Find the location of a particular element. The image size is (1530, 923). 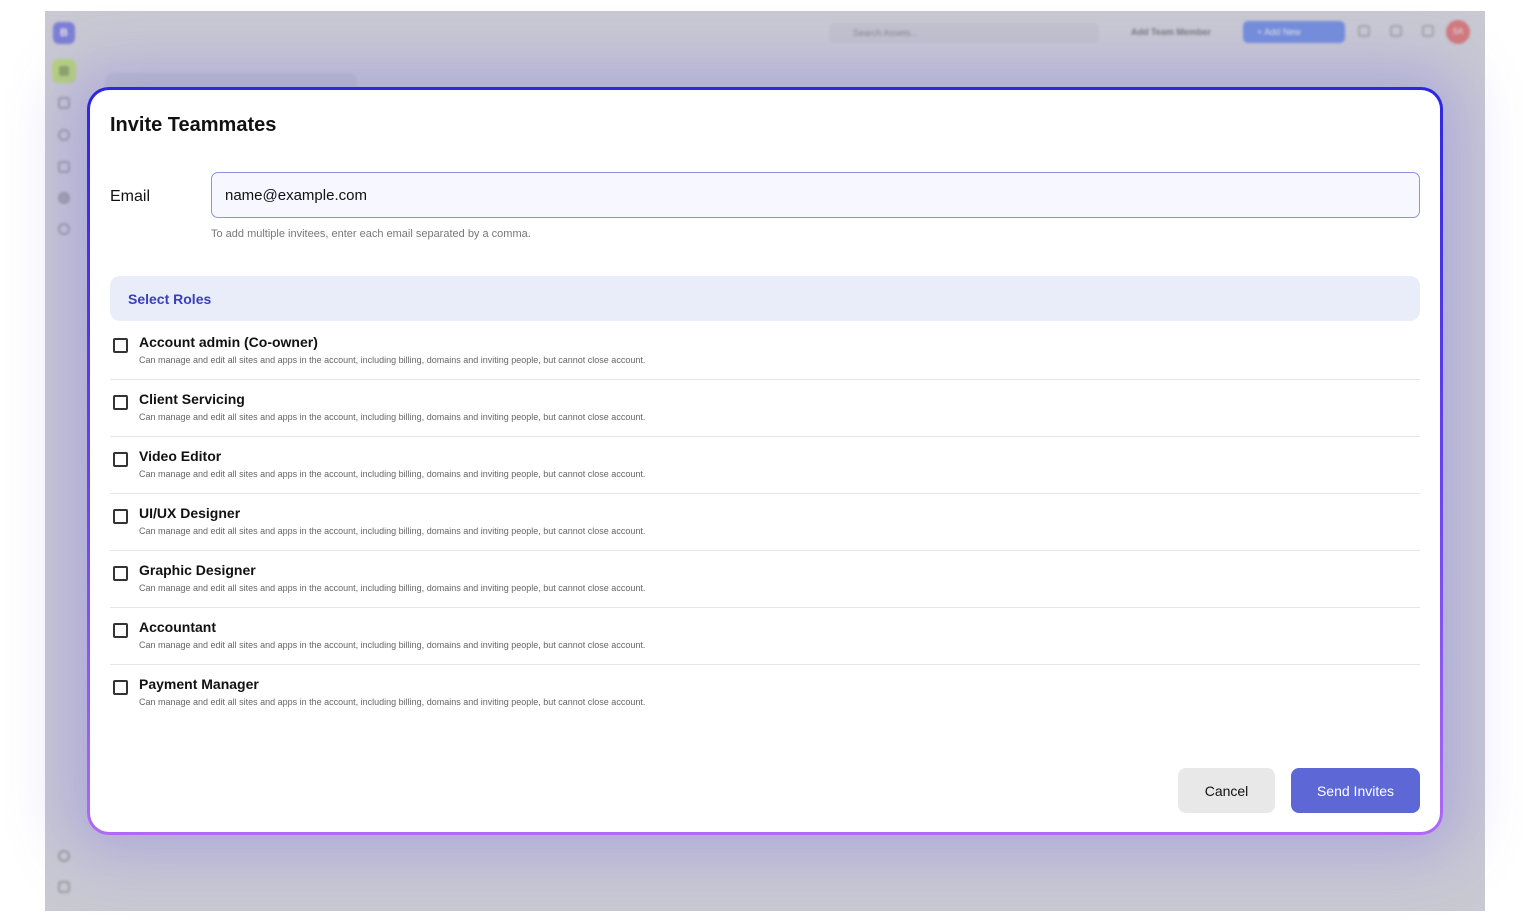

add-team-member-button: Add Team Member is located at coordinates (1171, 32).